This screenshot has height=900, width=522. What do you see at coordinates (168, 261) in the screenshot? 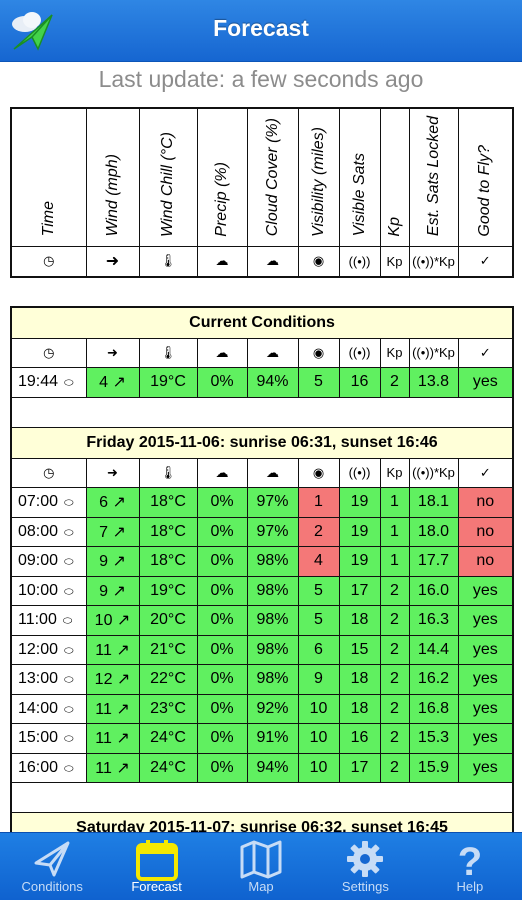
I see `thermometer-icon: 🌡` at bounding box center [168, 261].